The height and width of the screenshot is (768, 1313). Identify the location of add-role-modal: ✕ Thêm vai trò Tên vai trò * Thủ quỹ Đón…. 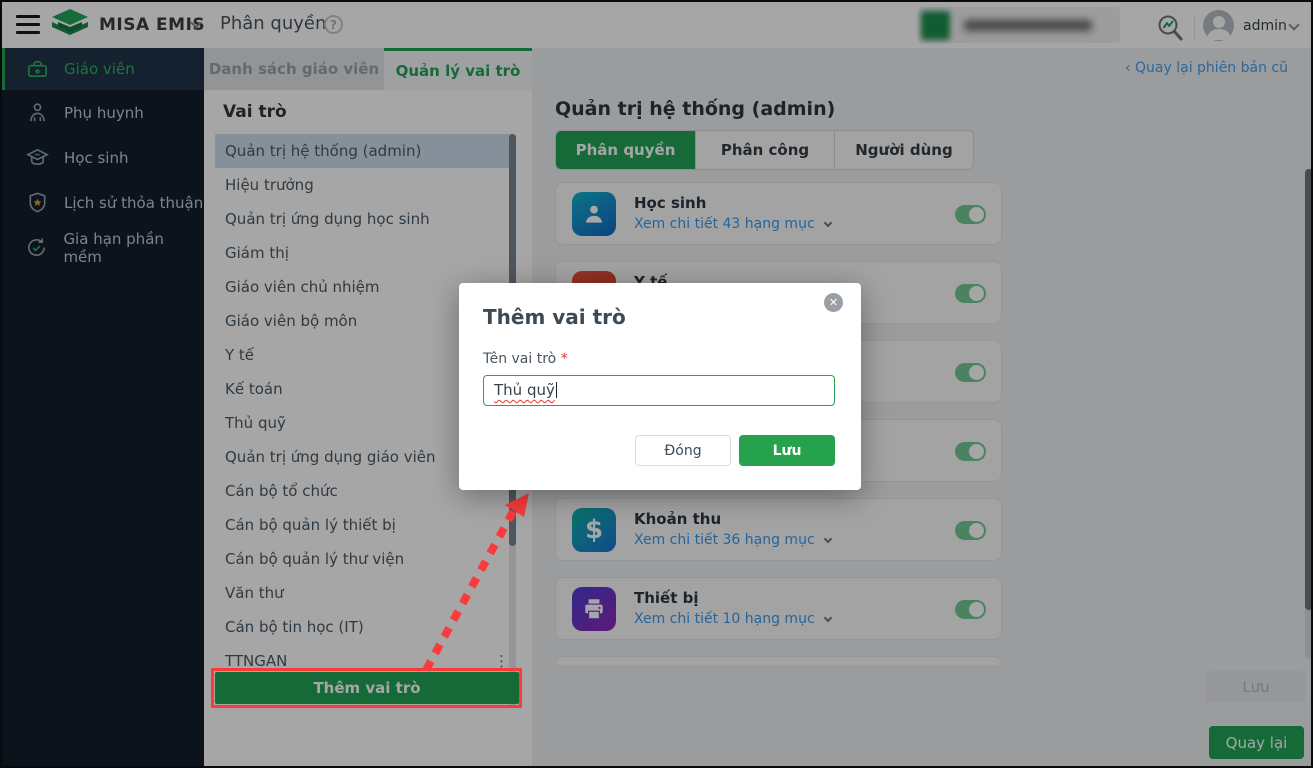
(660, 386).